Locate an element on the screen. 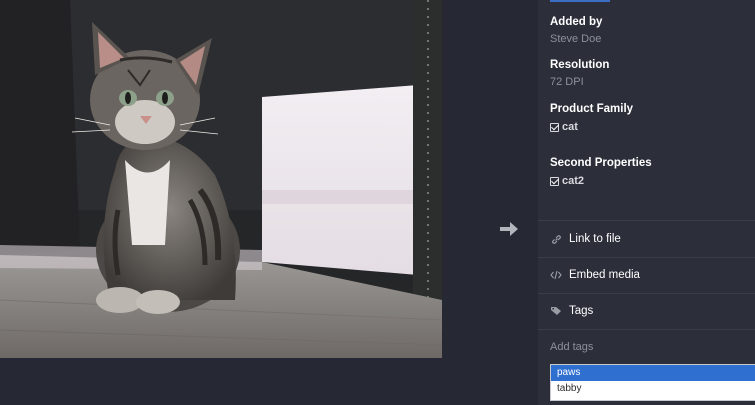  second-properties-checkbox: cat2 is located at coordinates (601, 181).